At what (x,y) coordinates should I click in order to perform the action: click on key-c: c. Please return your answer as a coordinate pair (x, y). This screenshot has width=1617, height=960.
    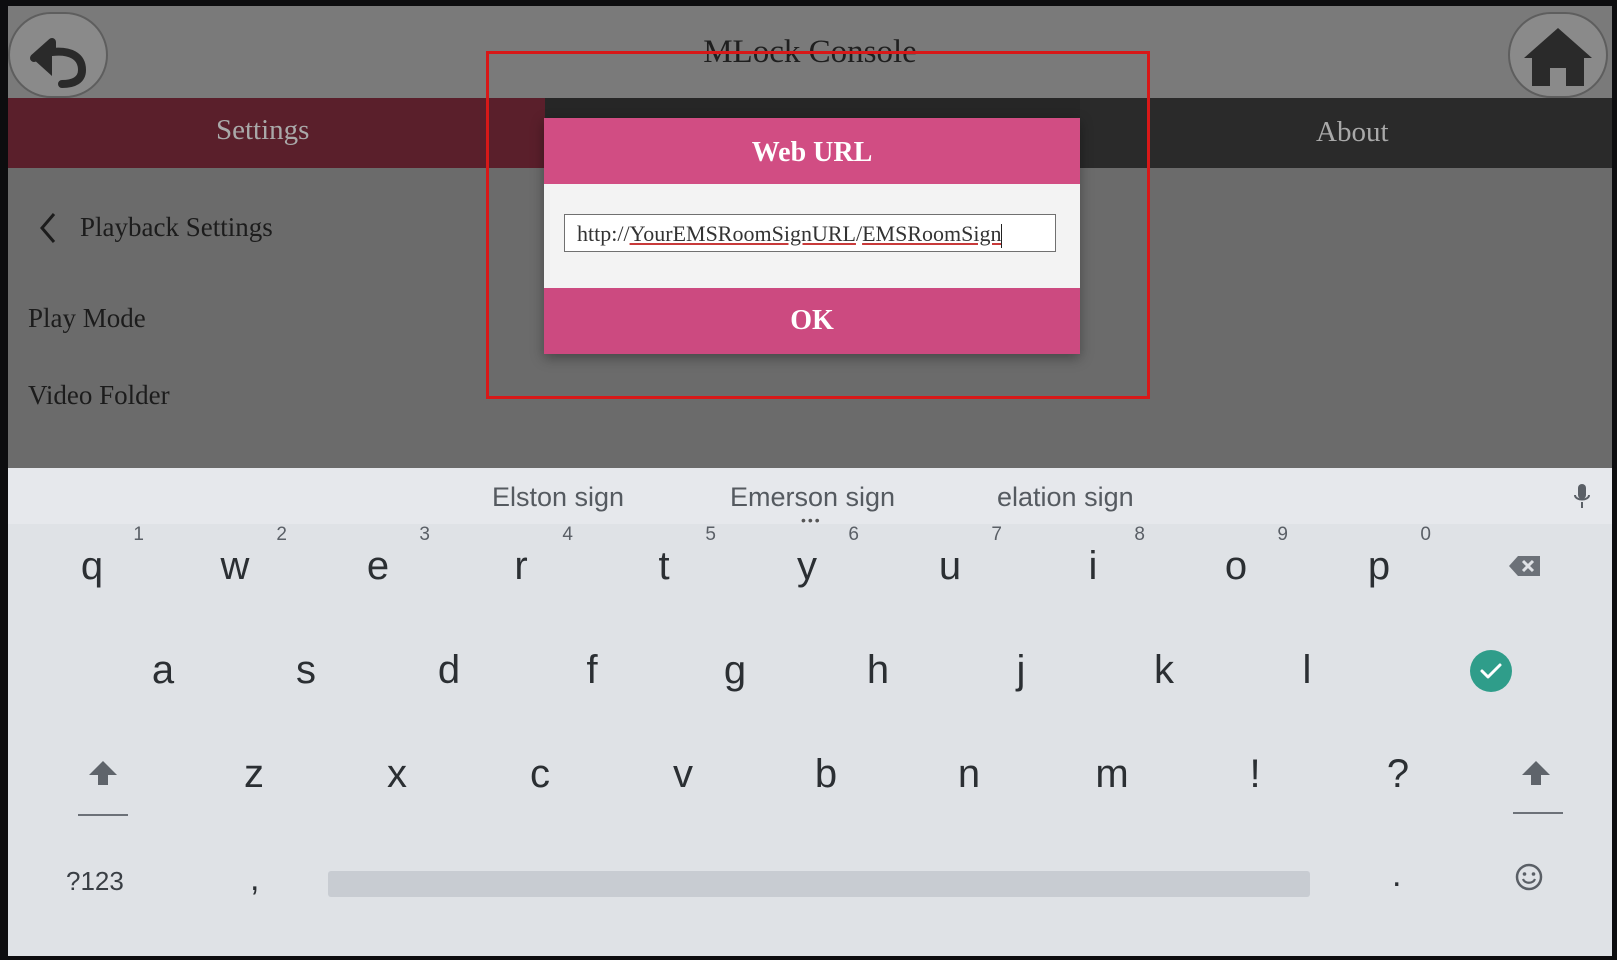
    Looking at the image, I should click on (540, 774).